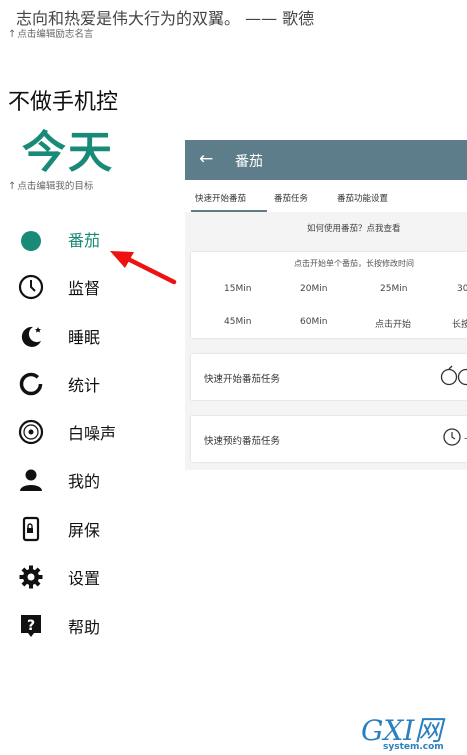  I want to click on timer-20min: 20Min, so click(313, 289).